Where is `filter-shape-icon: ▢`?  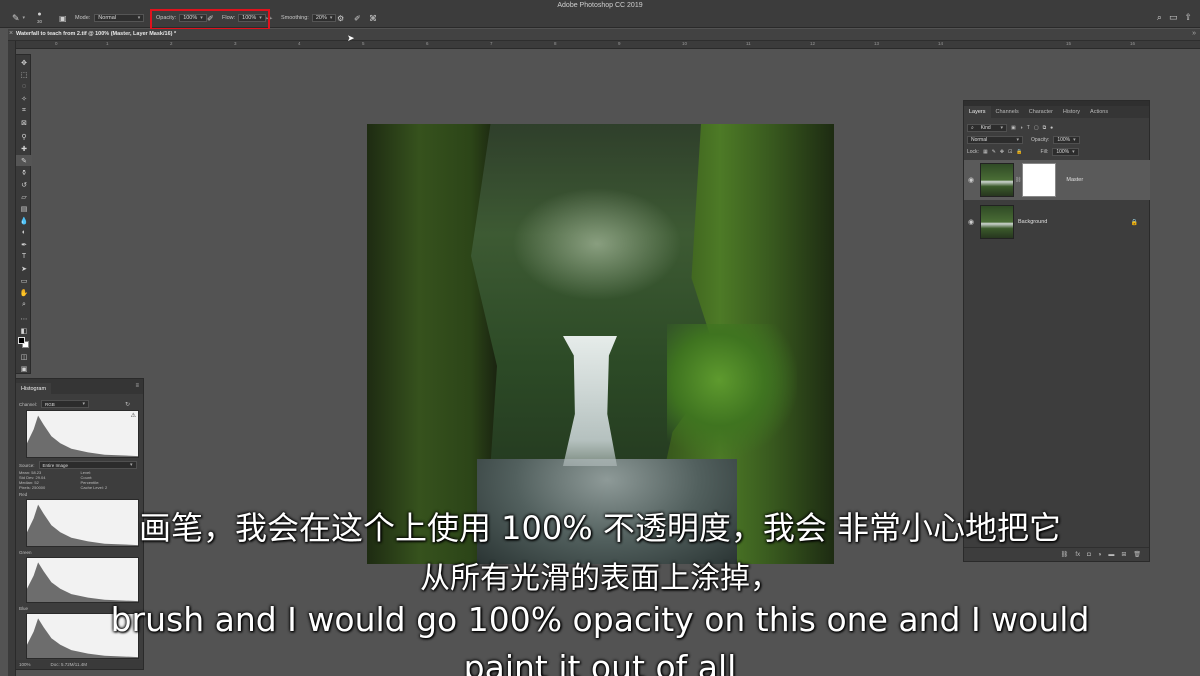 filter-shape-icon: ▢ is located at coordinates (1036, 128).